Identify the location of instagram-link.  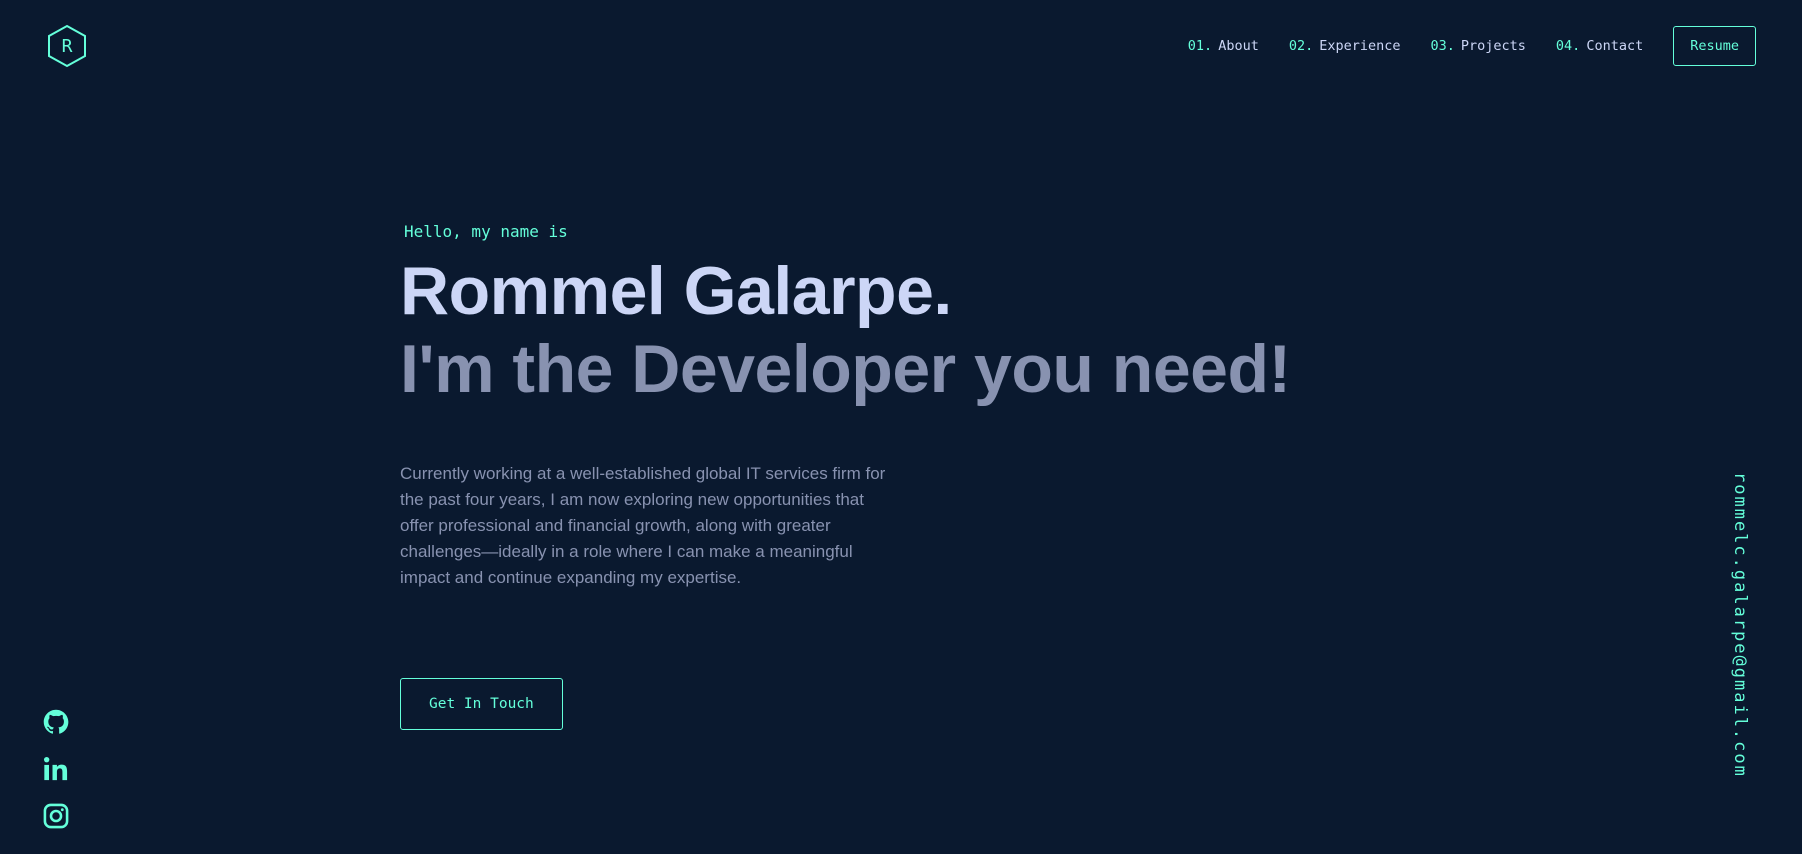
(56, 816).